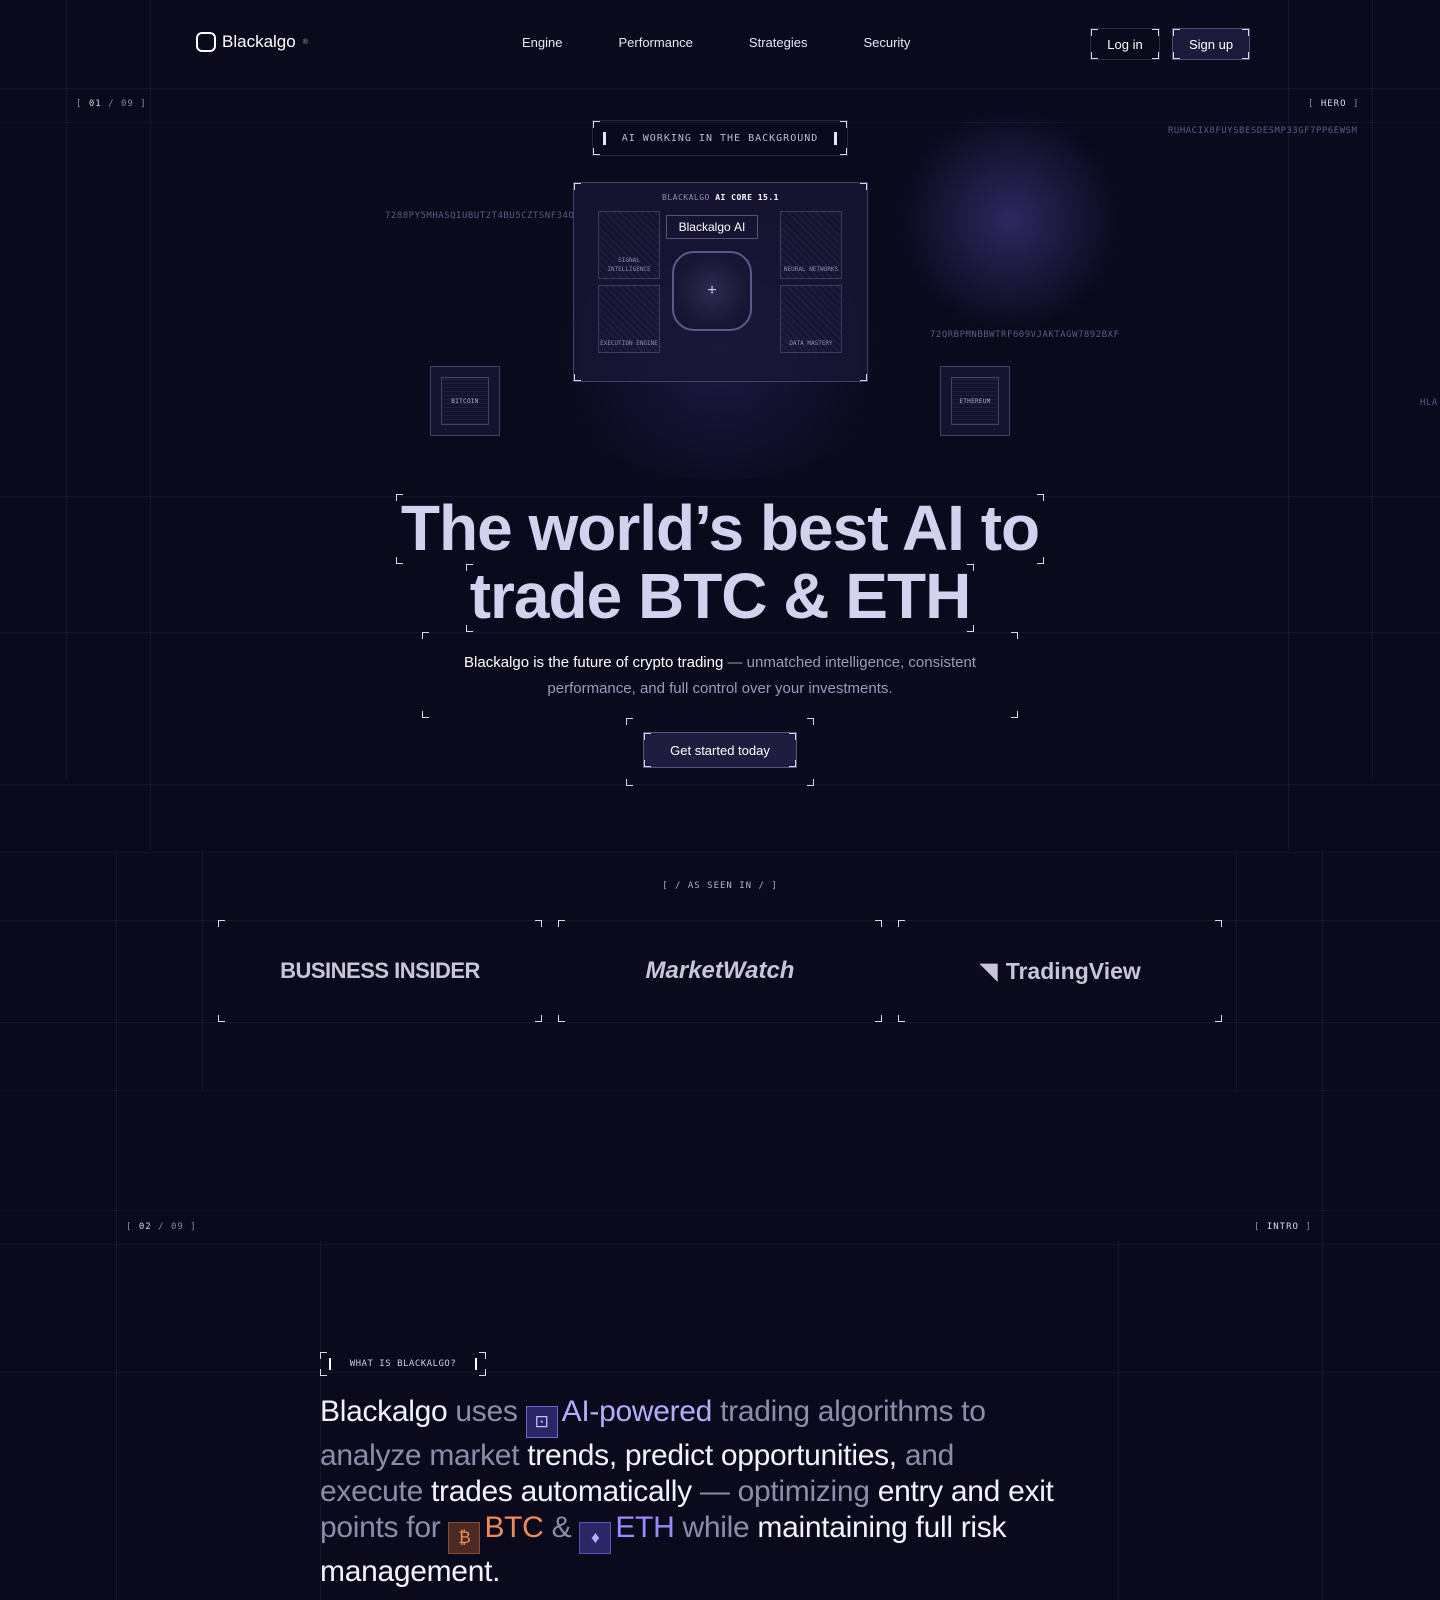  I want to click on section-tag-intro: [ INTRO ], so click(1283, 1227).